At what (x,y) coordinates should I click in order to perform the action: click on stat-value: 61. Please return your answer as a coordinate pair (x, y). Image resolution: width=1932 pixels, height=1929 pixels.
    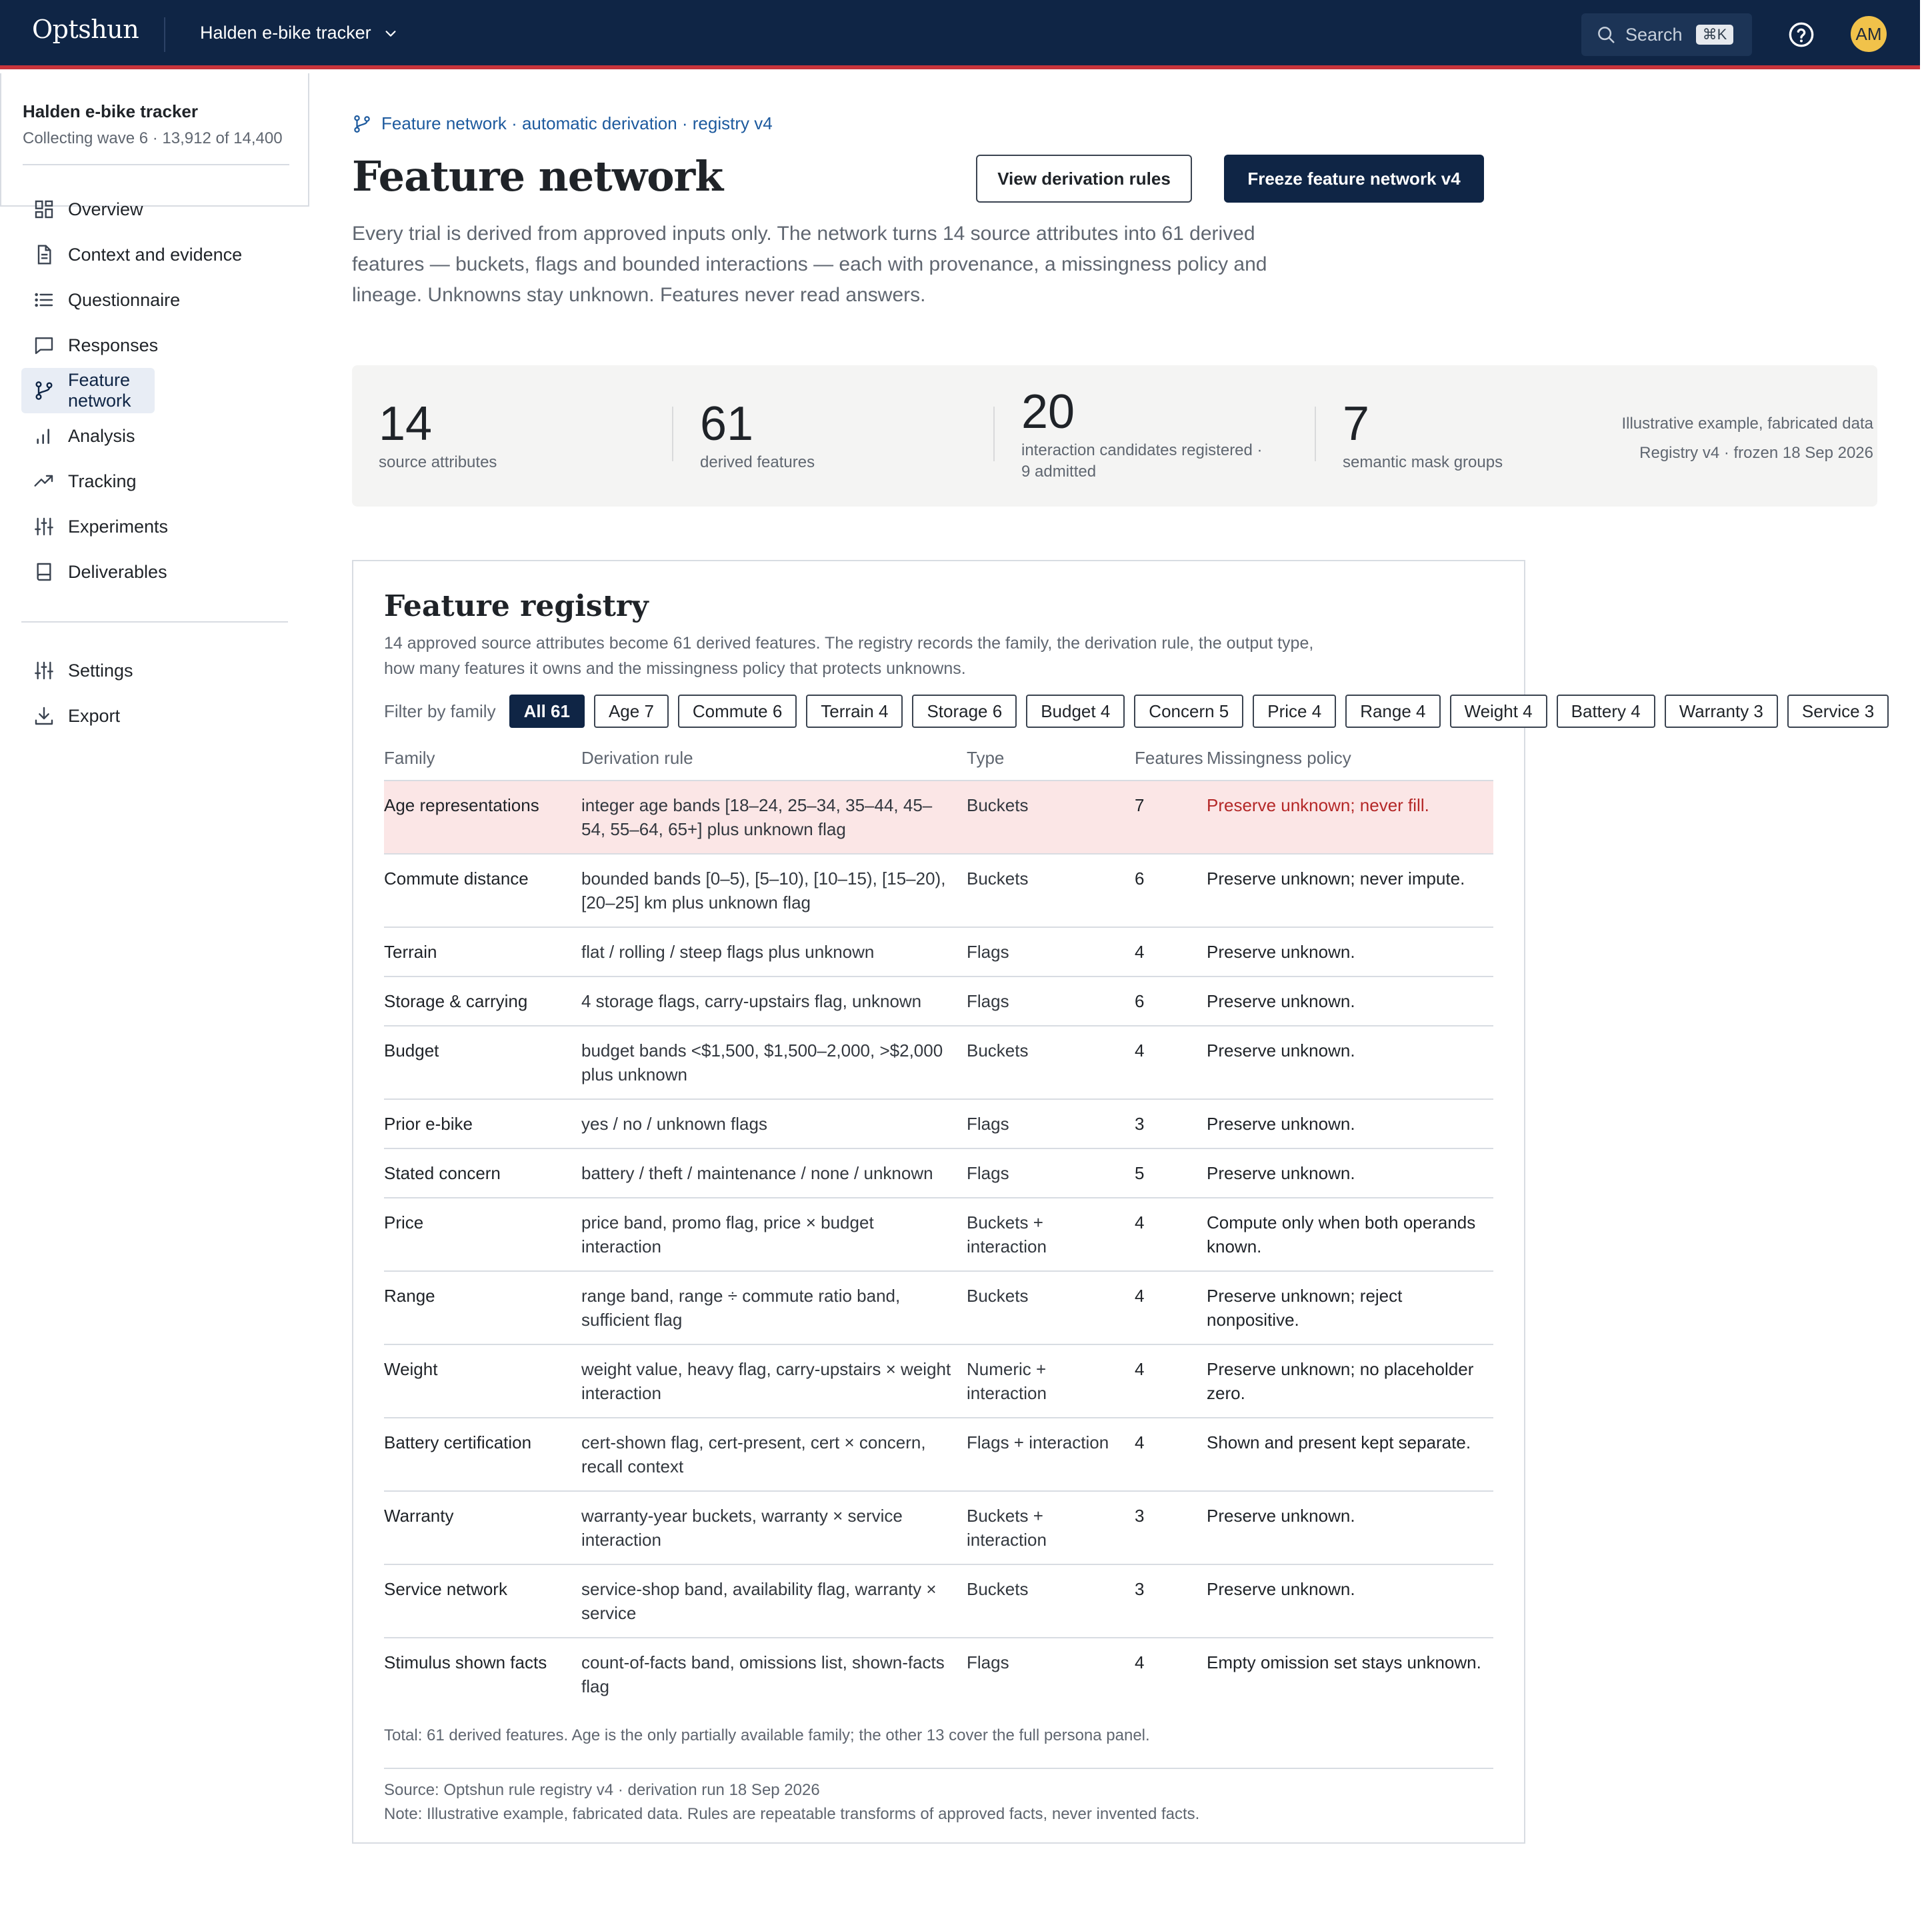
    Looking at the image, I should click on (727, 424).